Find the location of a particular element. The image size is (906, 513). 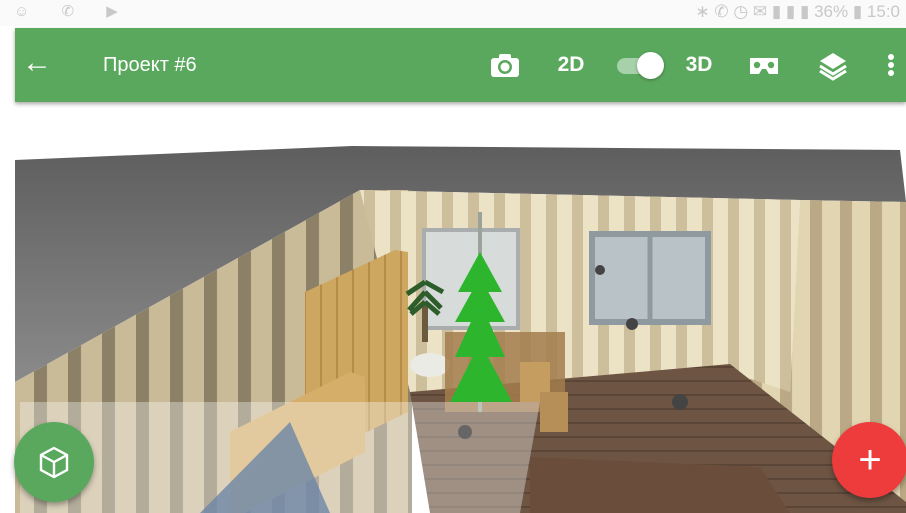

status-right-indicators: ∗ ✆ ◷ ✉ ▮ ▮ ▮ 36% ▮ 15:0 is located at coordinates (797, 11).